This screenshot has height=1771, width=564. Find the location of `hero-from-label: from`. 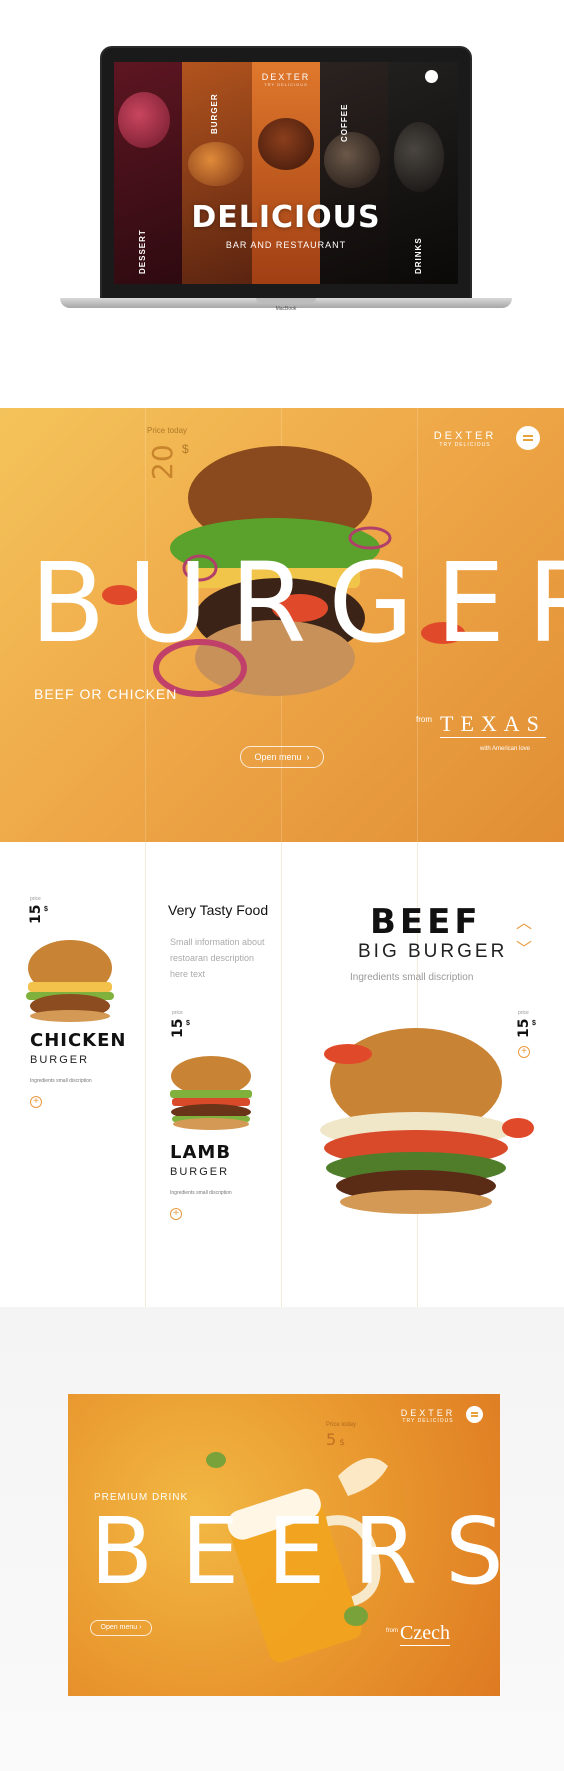

hero-from-label: from is located at coordinates (424, 719).